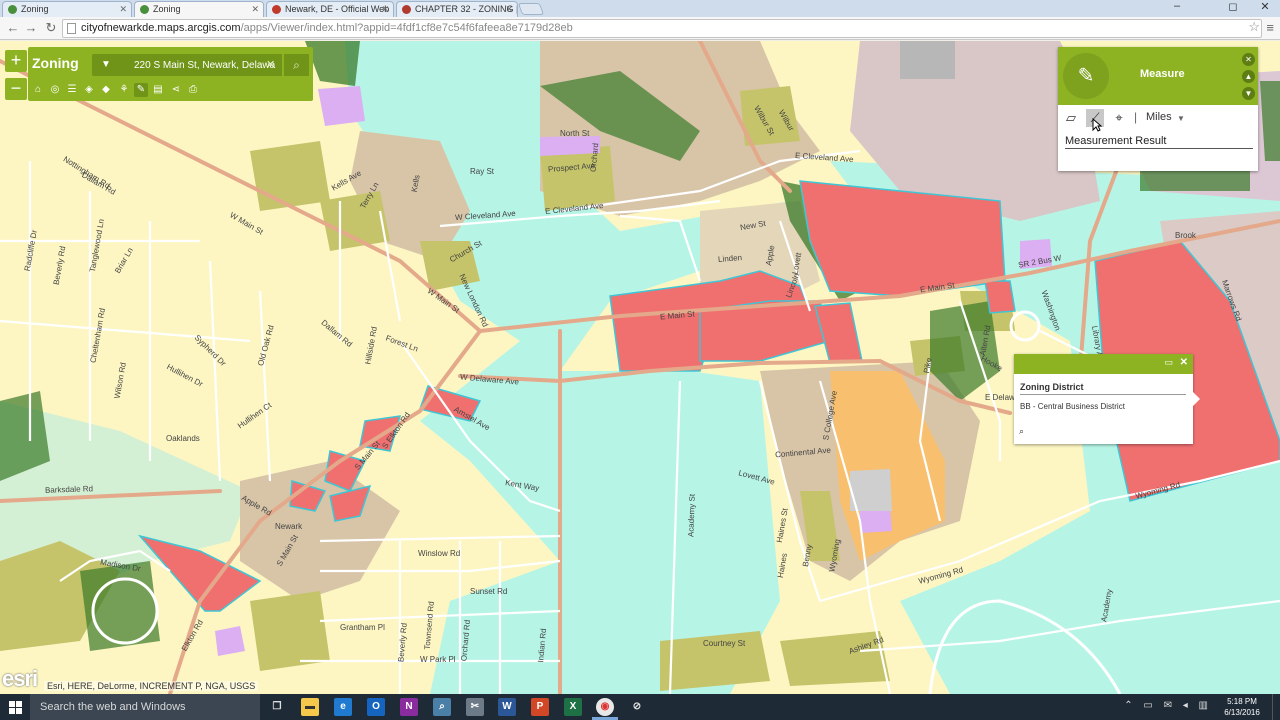 This screenshot has width=1280, height=720. I want to click on street-label: Ray St, so click(482, 171).